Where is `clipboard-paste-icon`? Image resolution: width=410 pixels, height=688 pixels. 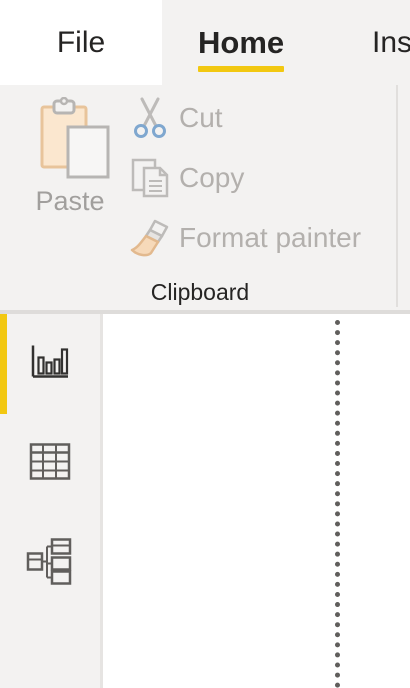 clipboard-paste-icon is located at coordinates (76, 139).